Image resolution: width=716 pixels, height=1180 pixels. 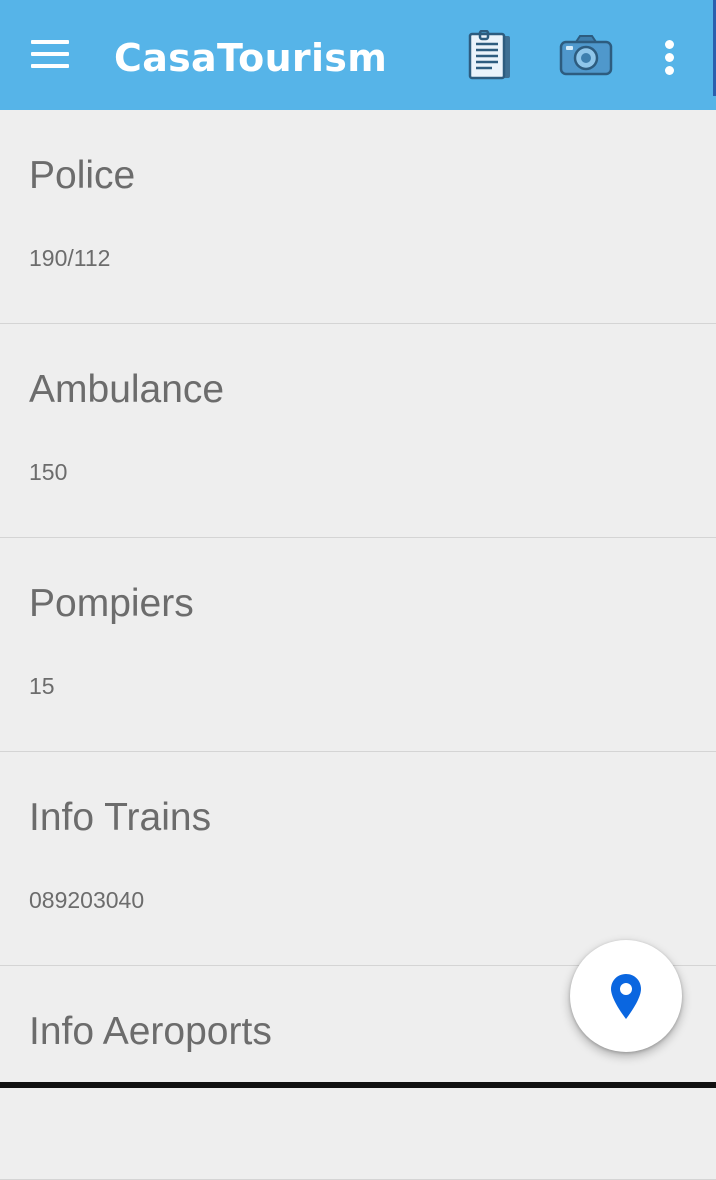 I want to click on item-value: 150, so click(x=48, y=472).